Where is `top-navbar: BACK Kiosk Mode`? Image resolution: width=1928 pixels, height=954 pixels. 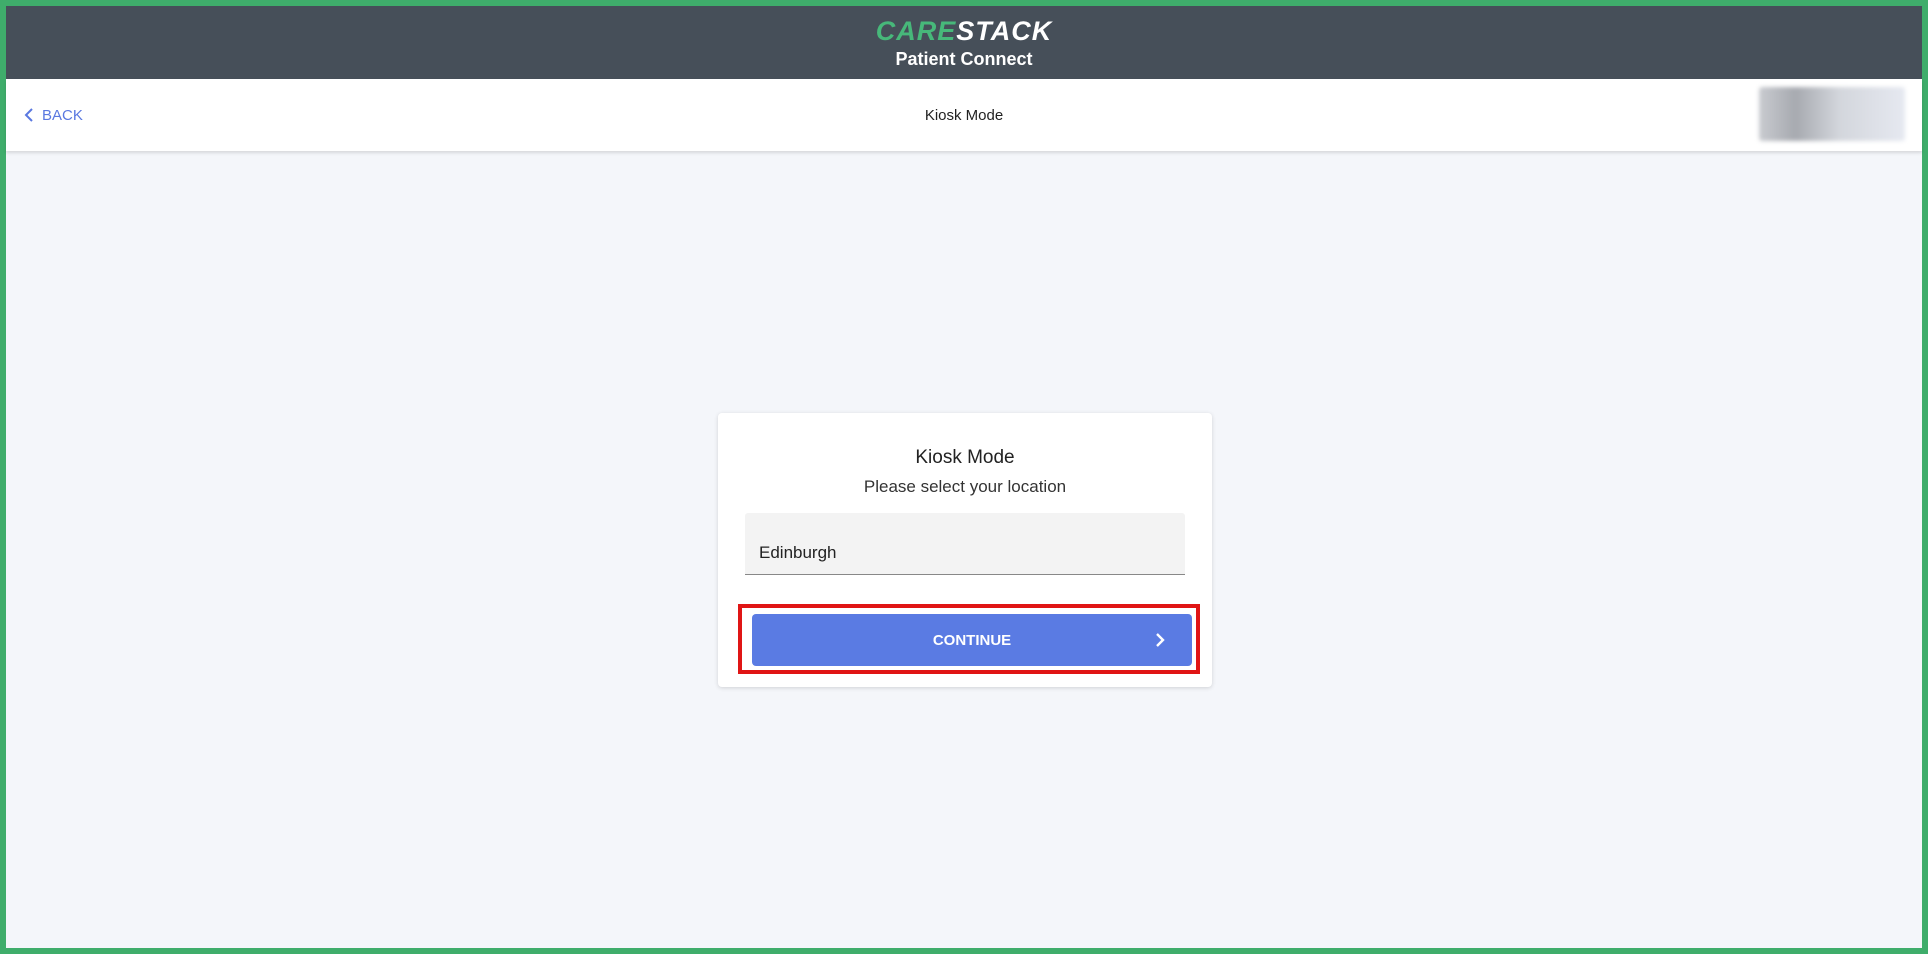
top-navbar: BACK Kiosk Mode is located at coordinates (964, 115).